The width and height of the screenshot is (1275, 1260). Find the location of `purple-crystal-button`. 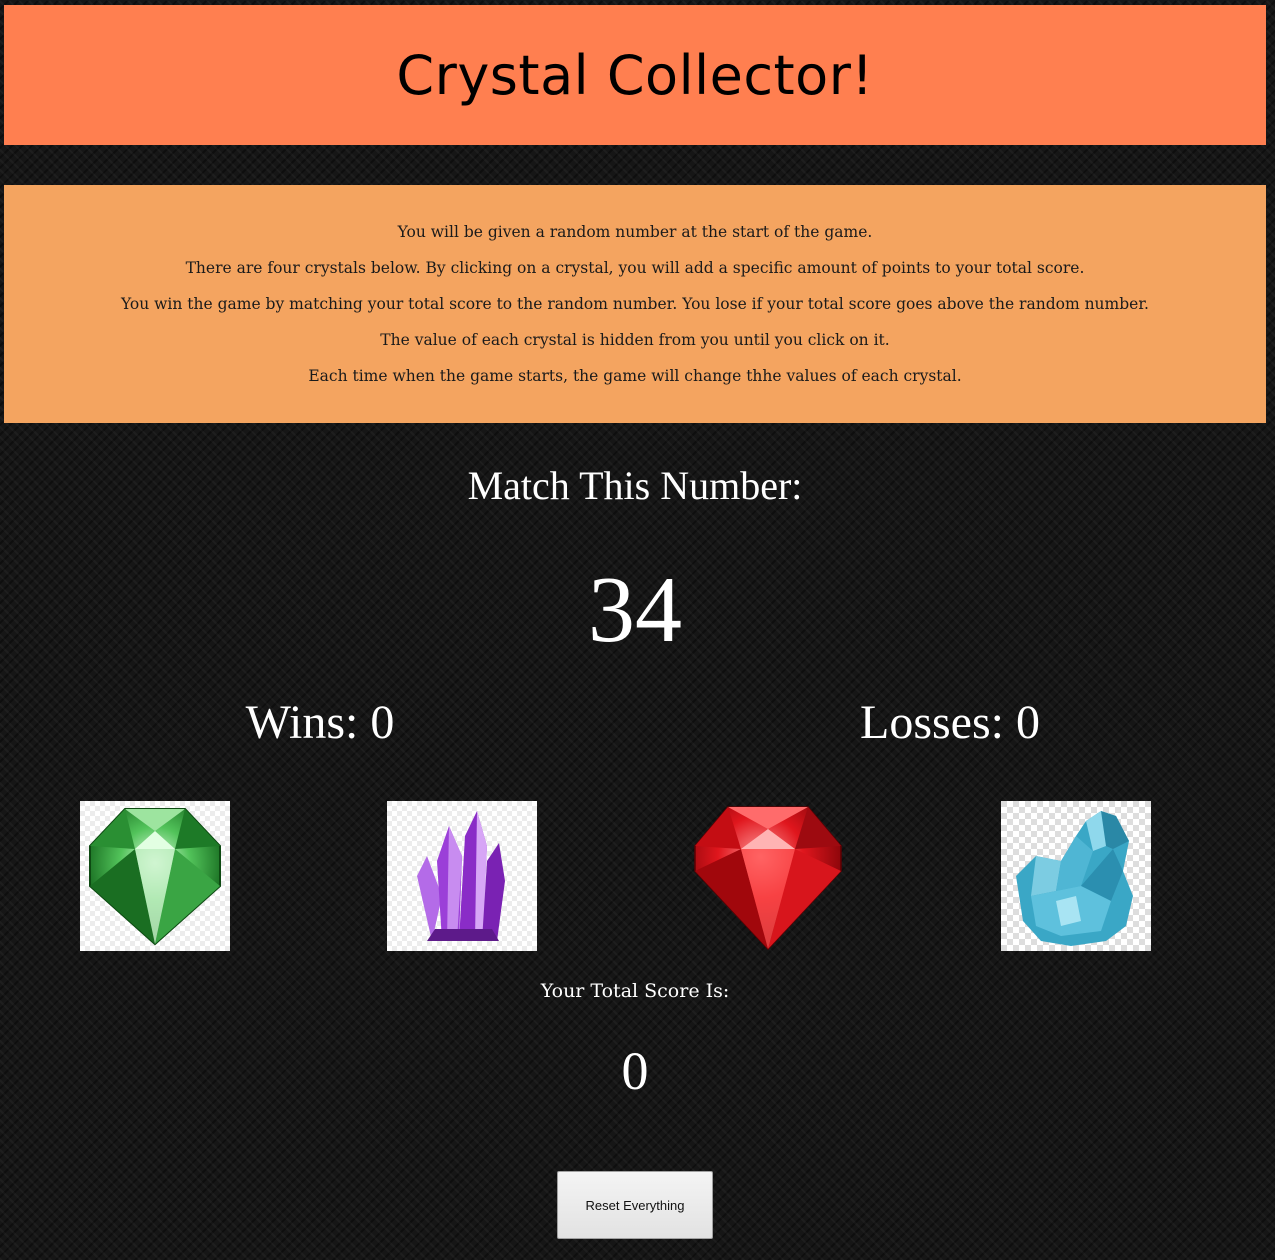

purple-crystal-button is located at coordinates (462, 876).